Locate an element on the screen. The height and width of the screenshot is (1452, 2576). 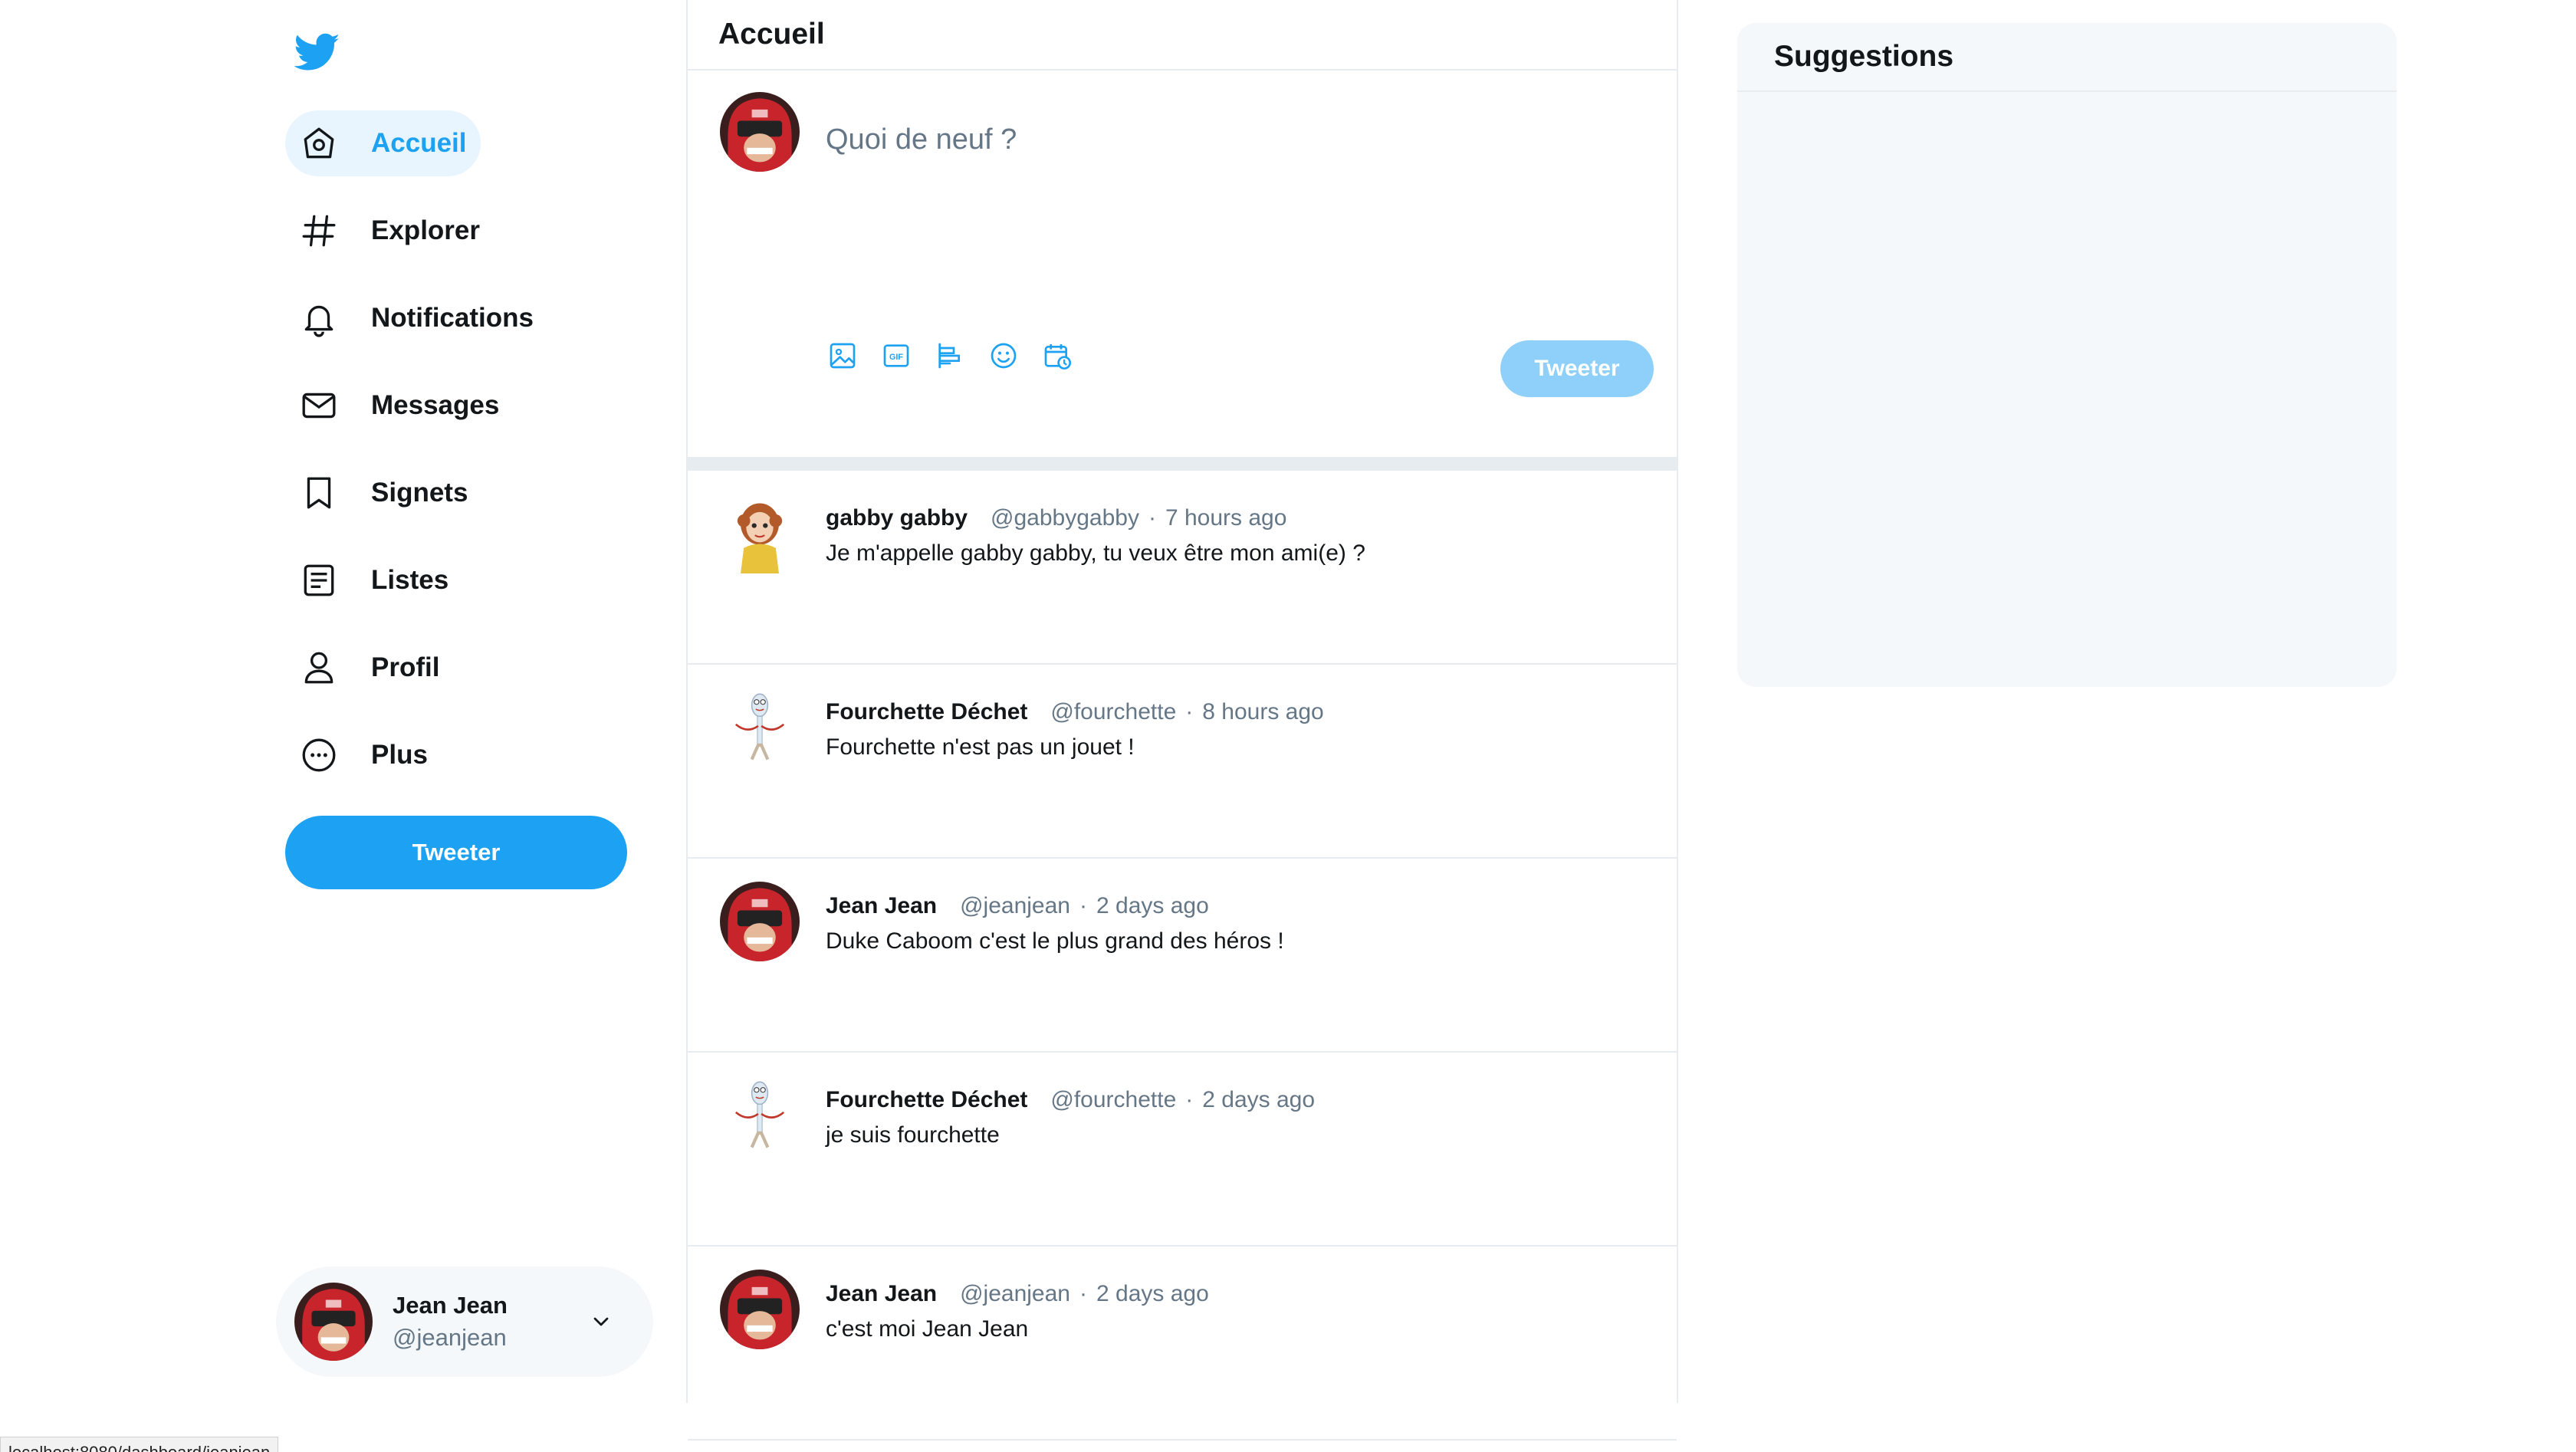
bird-icon is located at coordinates (317, 52).